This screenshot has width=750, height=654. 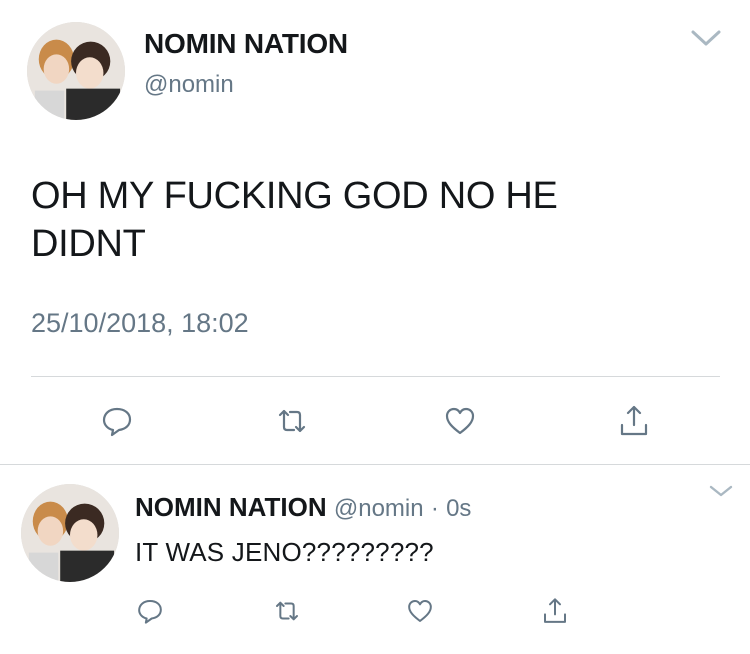 What do you see at coordinates (379, 508) in the screenshot?
I see `reply-author-handle: @nomin` at bounding box center [379, 508].